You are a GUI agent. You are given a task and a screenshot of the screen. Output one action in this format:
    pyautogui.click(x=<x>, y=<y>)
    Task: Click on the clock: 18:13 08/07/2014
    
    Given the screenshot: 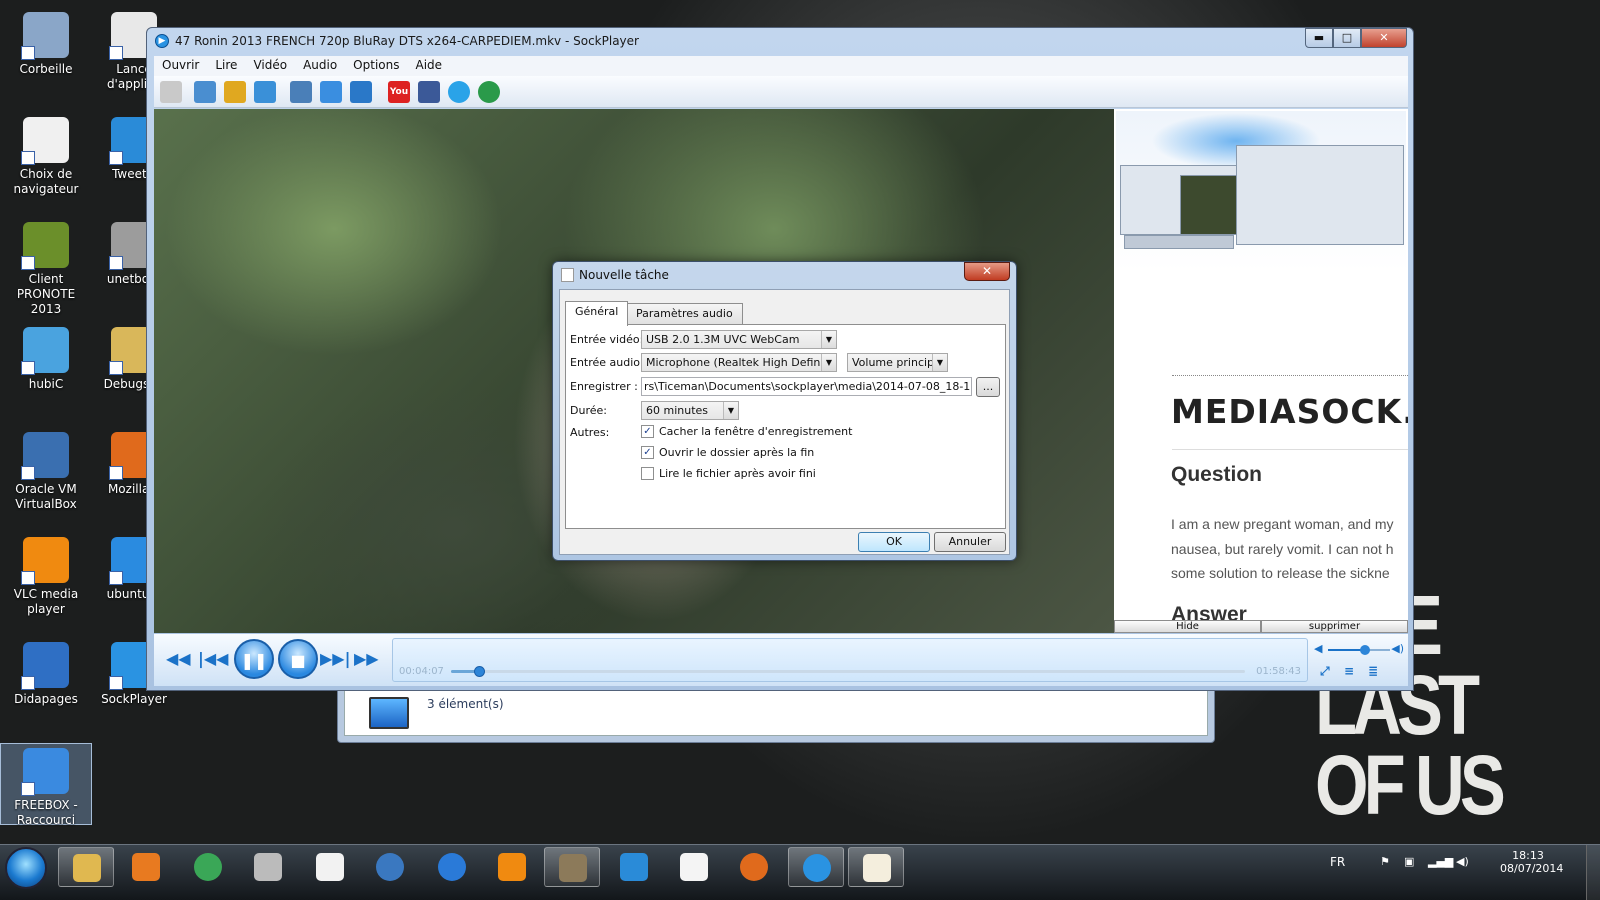 What is the action you would take?
    pyautogui.click(x=1531, y=862)
    